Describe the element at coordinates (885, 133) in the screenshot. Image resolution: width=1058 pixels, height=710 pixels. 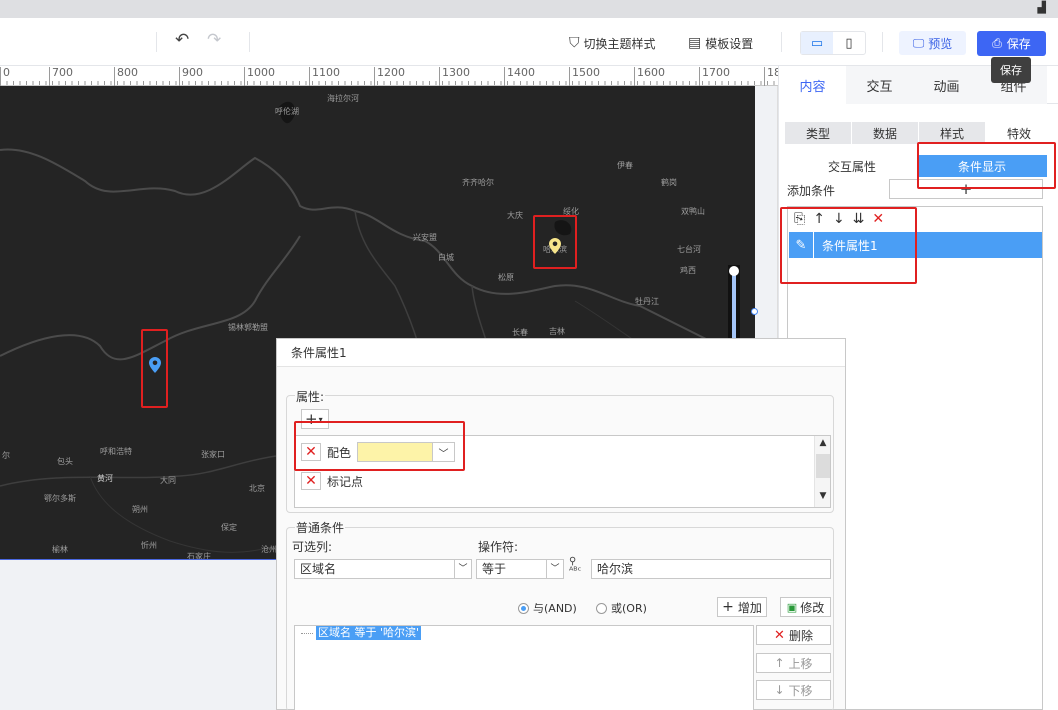
I see `tab-data: 数据` at that location.